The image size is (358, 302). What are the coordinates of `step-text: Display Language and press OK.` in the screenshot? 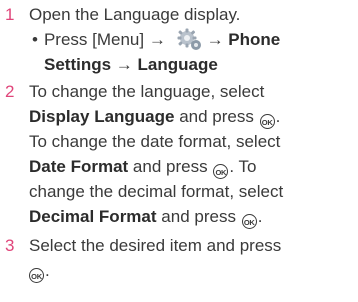 It's located at (155, 118).